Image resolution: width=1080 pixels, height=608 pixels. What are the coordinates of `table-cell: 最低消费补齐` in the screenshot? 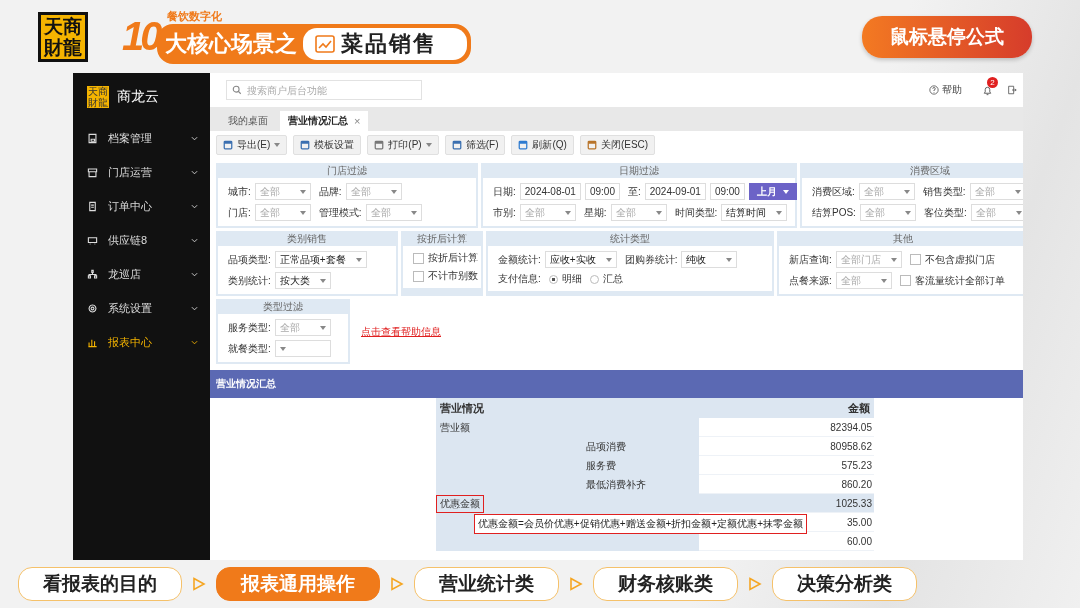 It's located at (642, 484).